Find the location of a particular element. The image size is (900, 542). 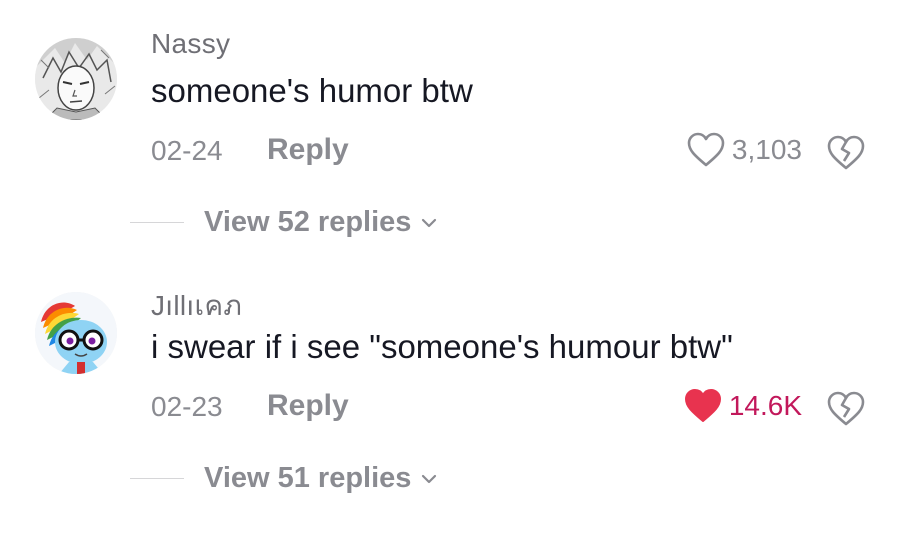

comment-date: 02-23 is located at coordinates (187, 406).